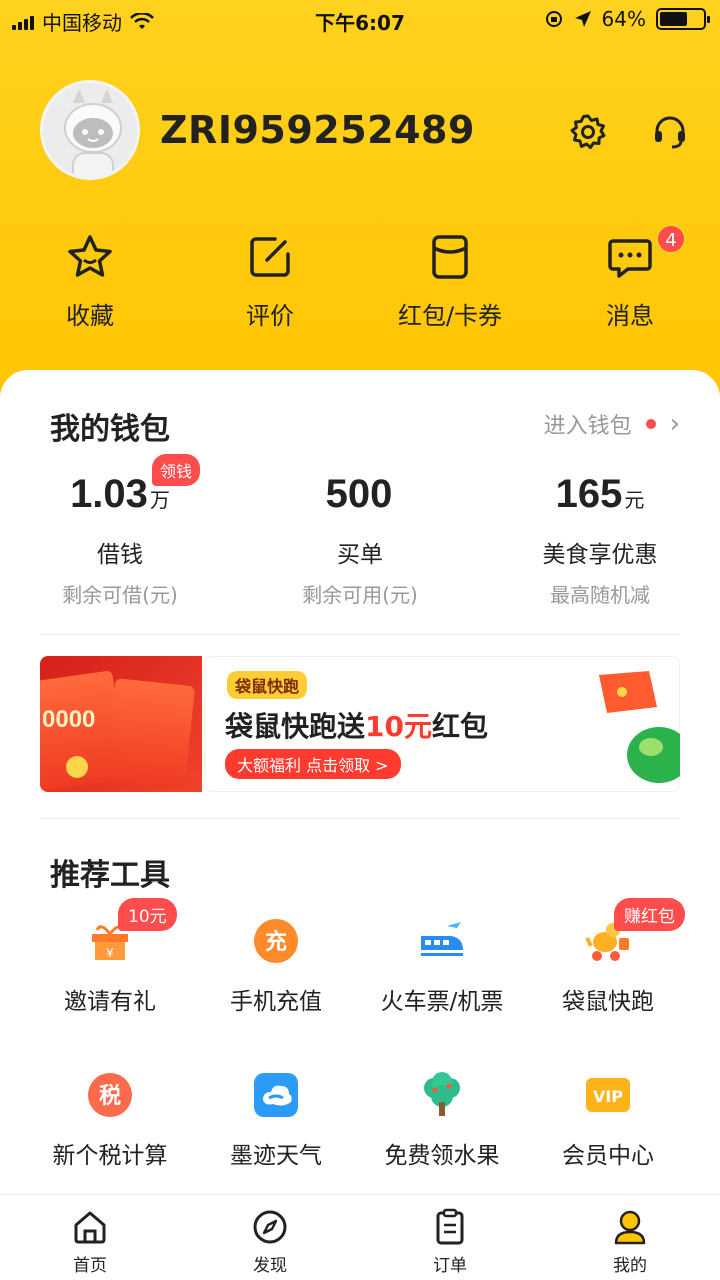  I want to click on tab-mine: 我的, so click(630, 1237).